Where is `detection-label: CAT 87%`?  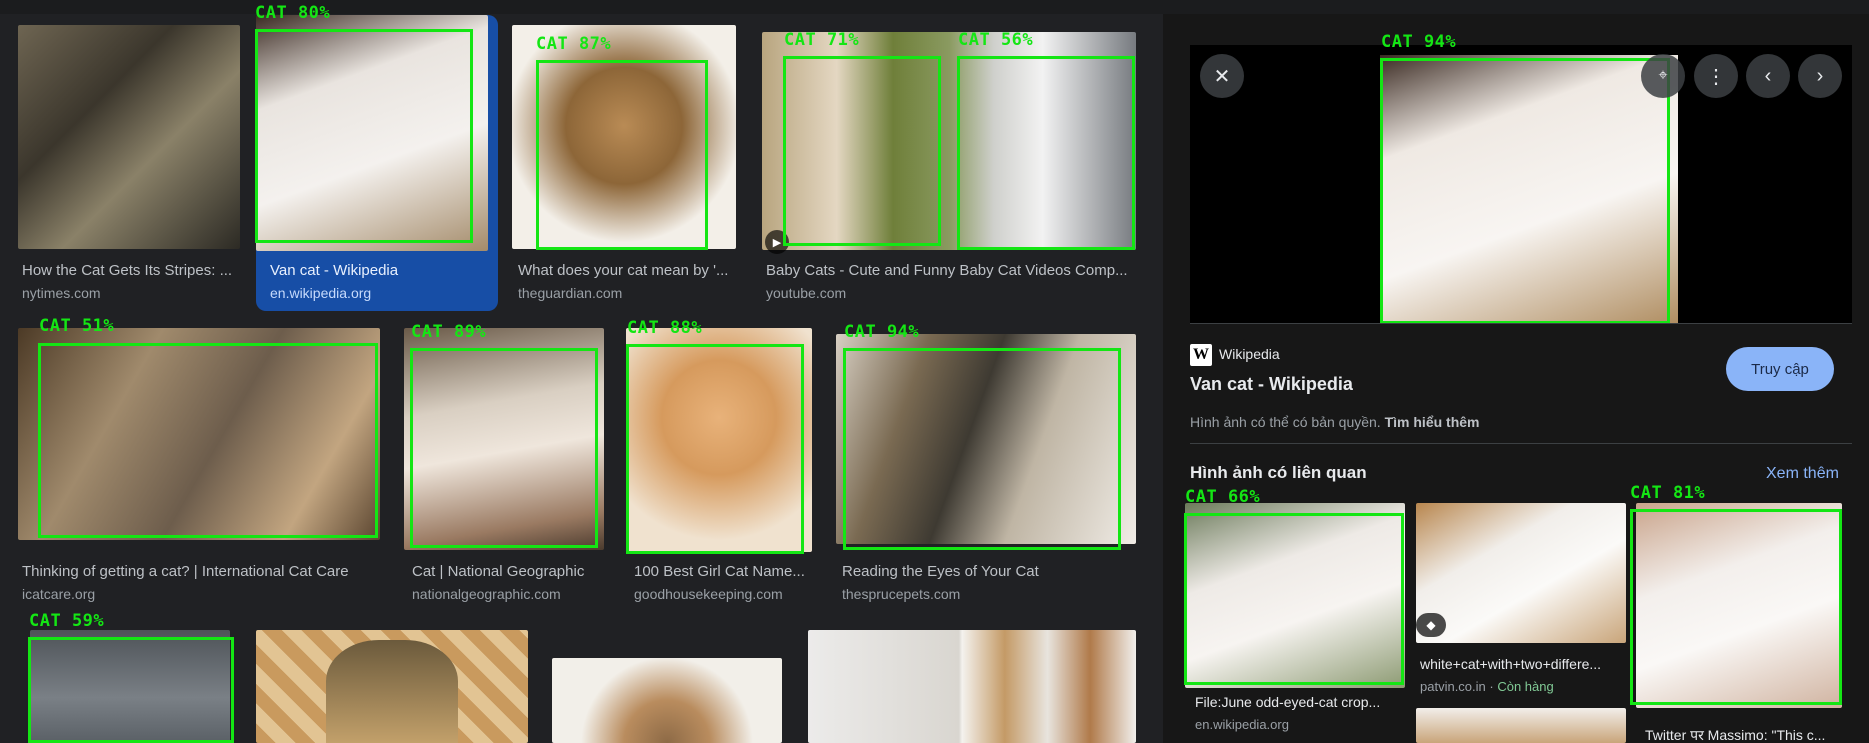
detection-label: CAT 87% is located at coordinates (574, 44).